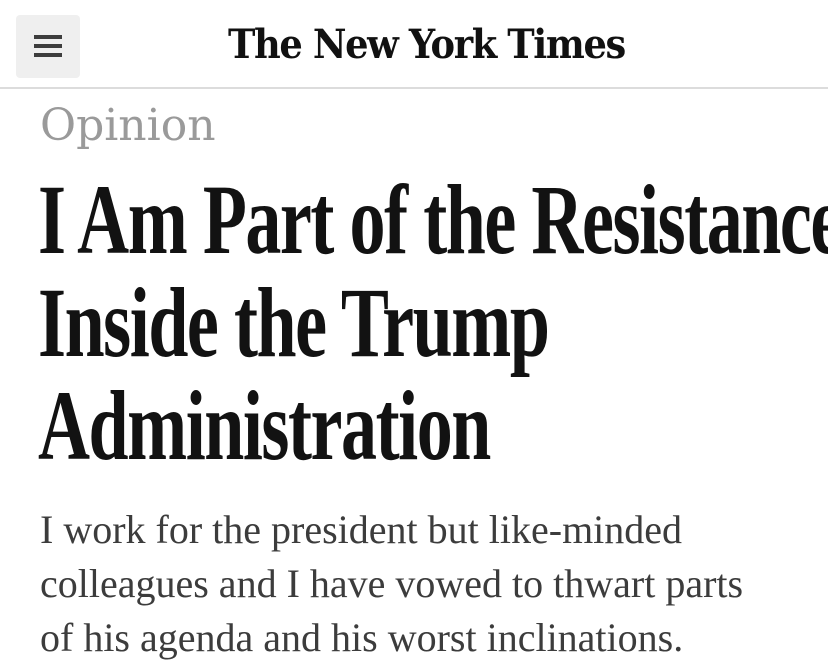 Image resolution: width=828 pixels, height=668 pixels. What do you see at coordinates (128, 126) in the screenshot?
I see `section-label: Opinion` at bounding box center [128, 126].